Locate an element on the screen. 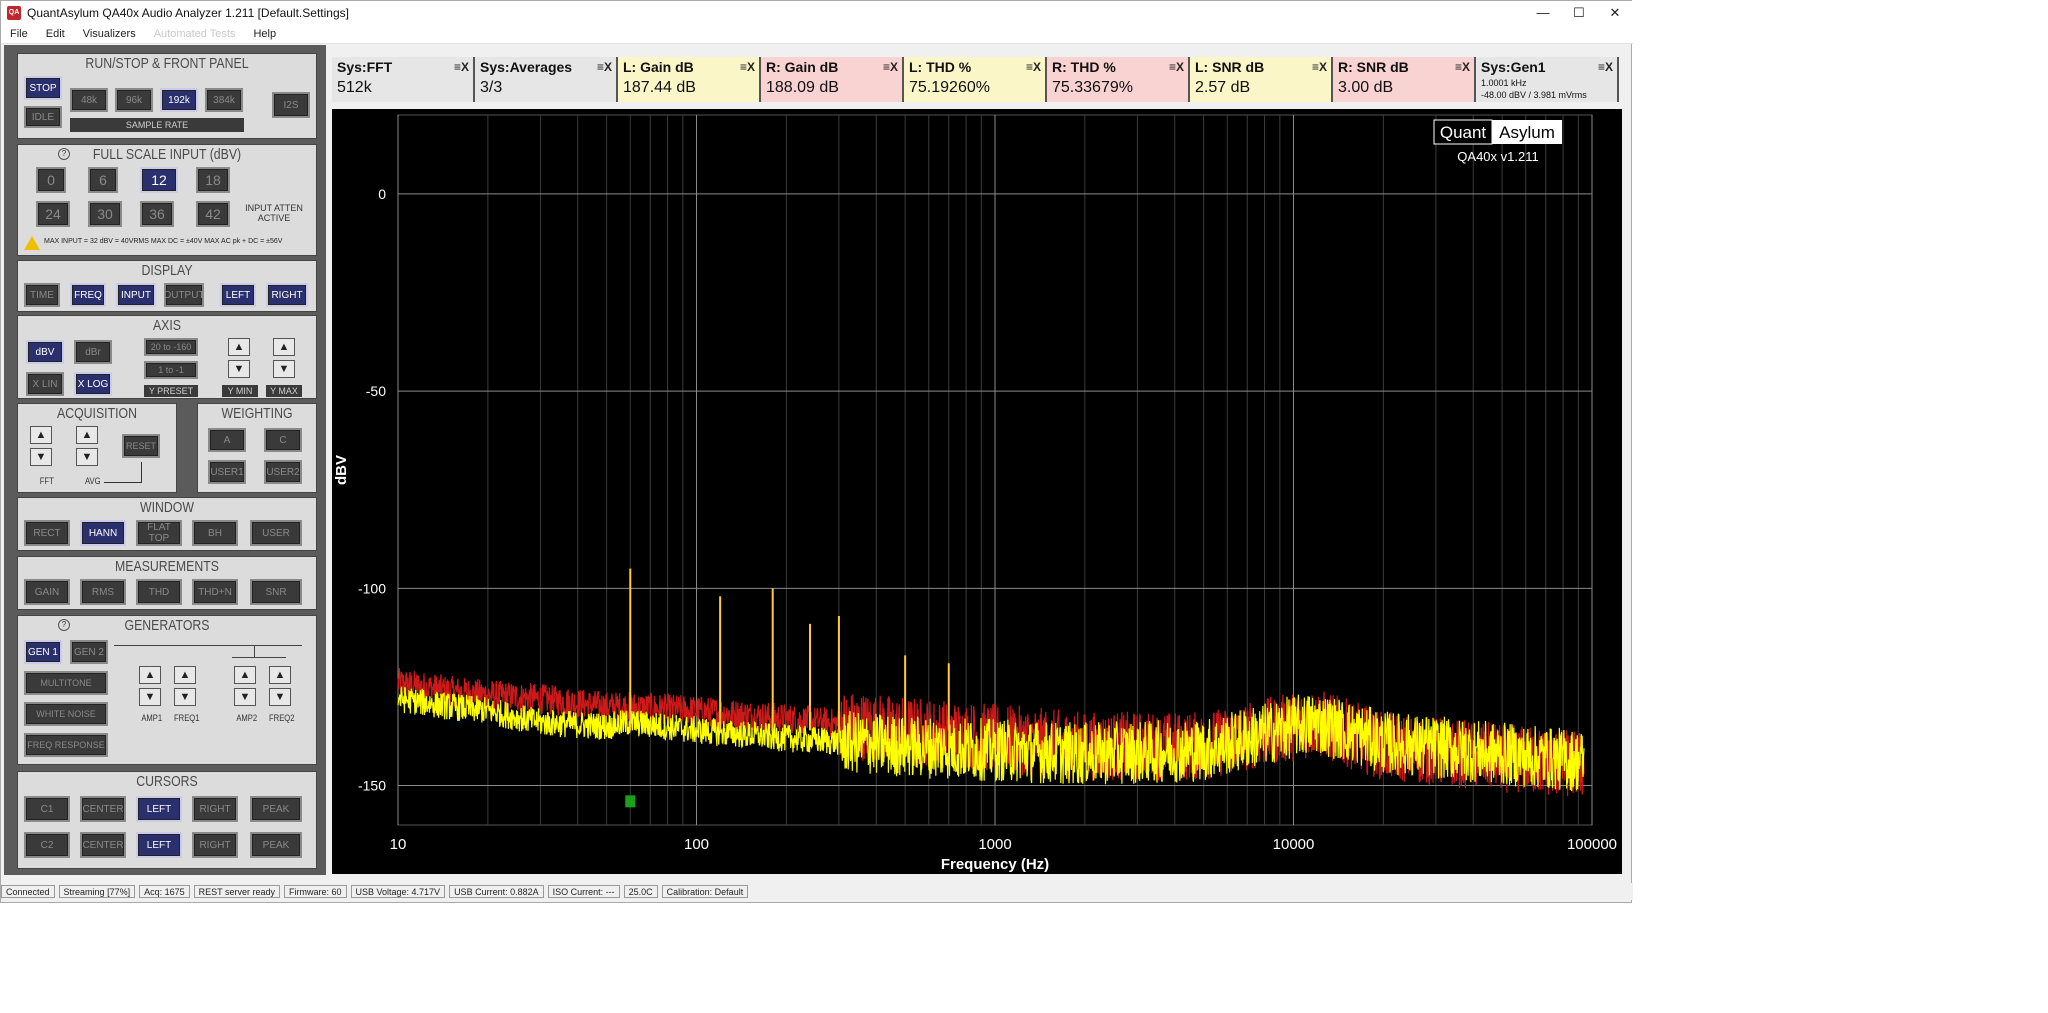  measurement-cell: Sys:Averages ≡X 3/3 is located at coordinates (546, 79).